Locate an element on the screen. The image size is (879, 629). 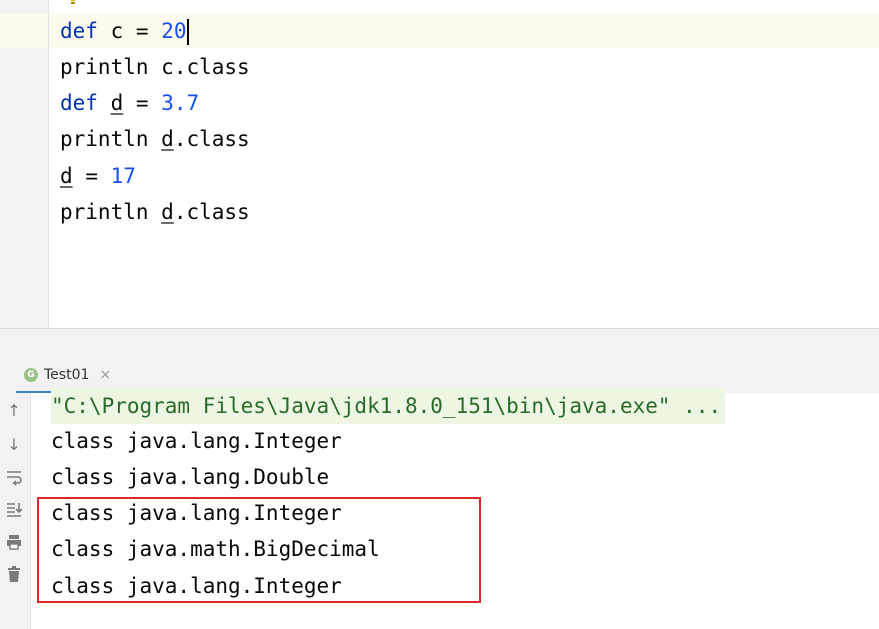
tab-label: Test01 is located at coordinates (67, 375).